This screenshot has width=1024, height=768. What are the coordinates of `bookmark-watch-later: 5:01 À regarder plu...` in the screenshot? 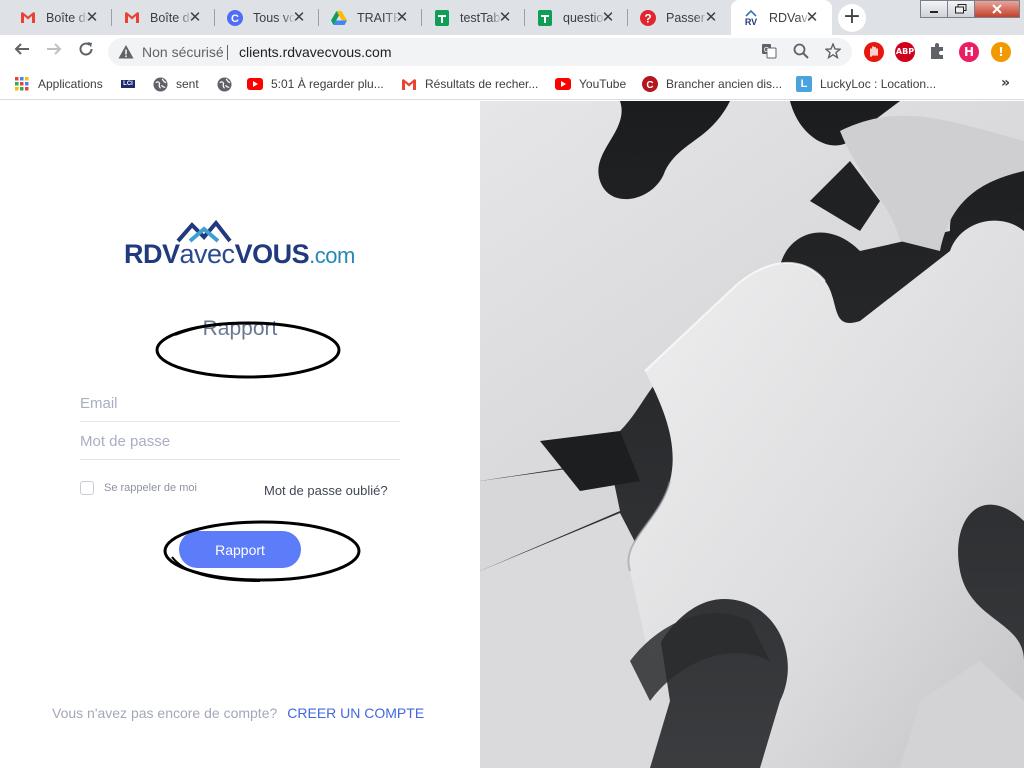 It's located at (315, 84).